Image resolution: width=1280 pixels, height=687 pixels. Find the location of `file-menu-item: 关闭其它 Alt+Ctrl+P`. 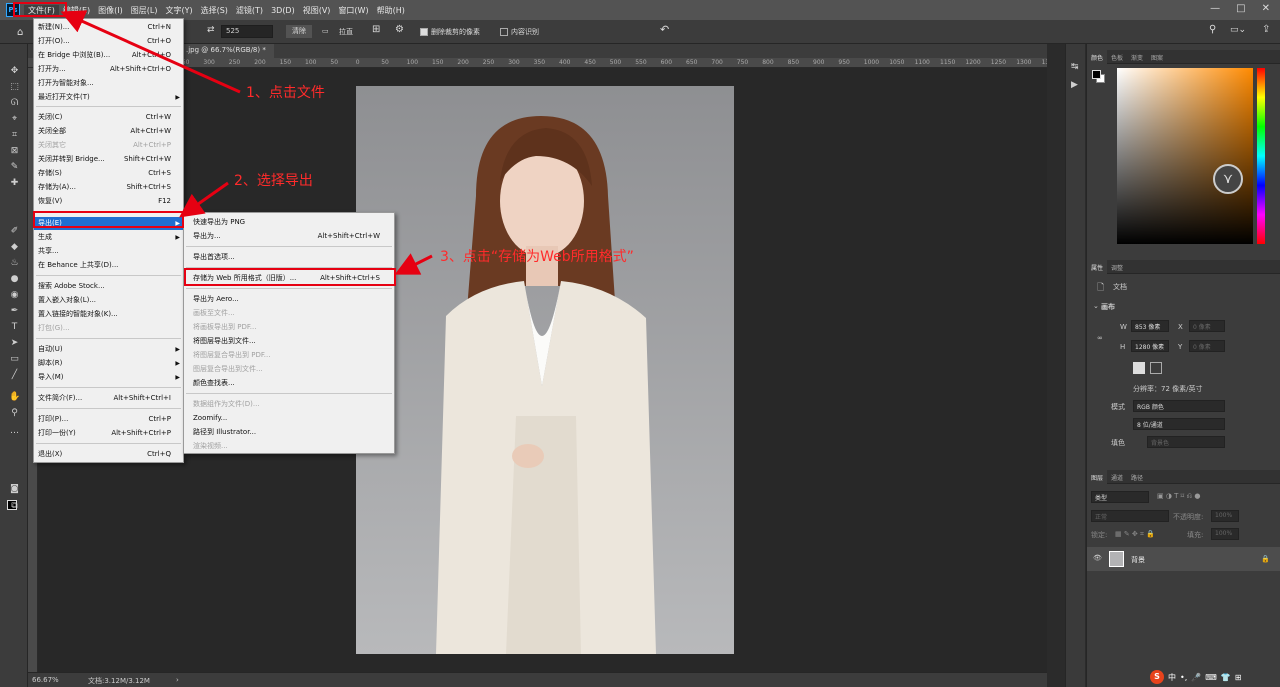

file-menu-item: 关闭其它 Alt+Ctrl+P is located at coordinates (108, 145).